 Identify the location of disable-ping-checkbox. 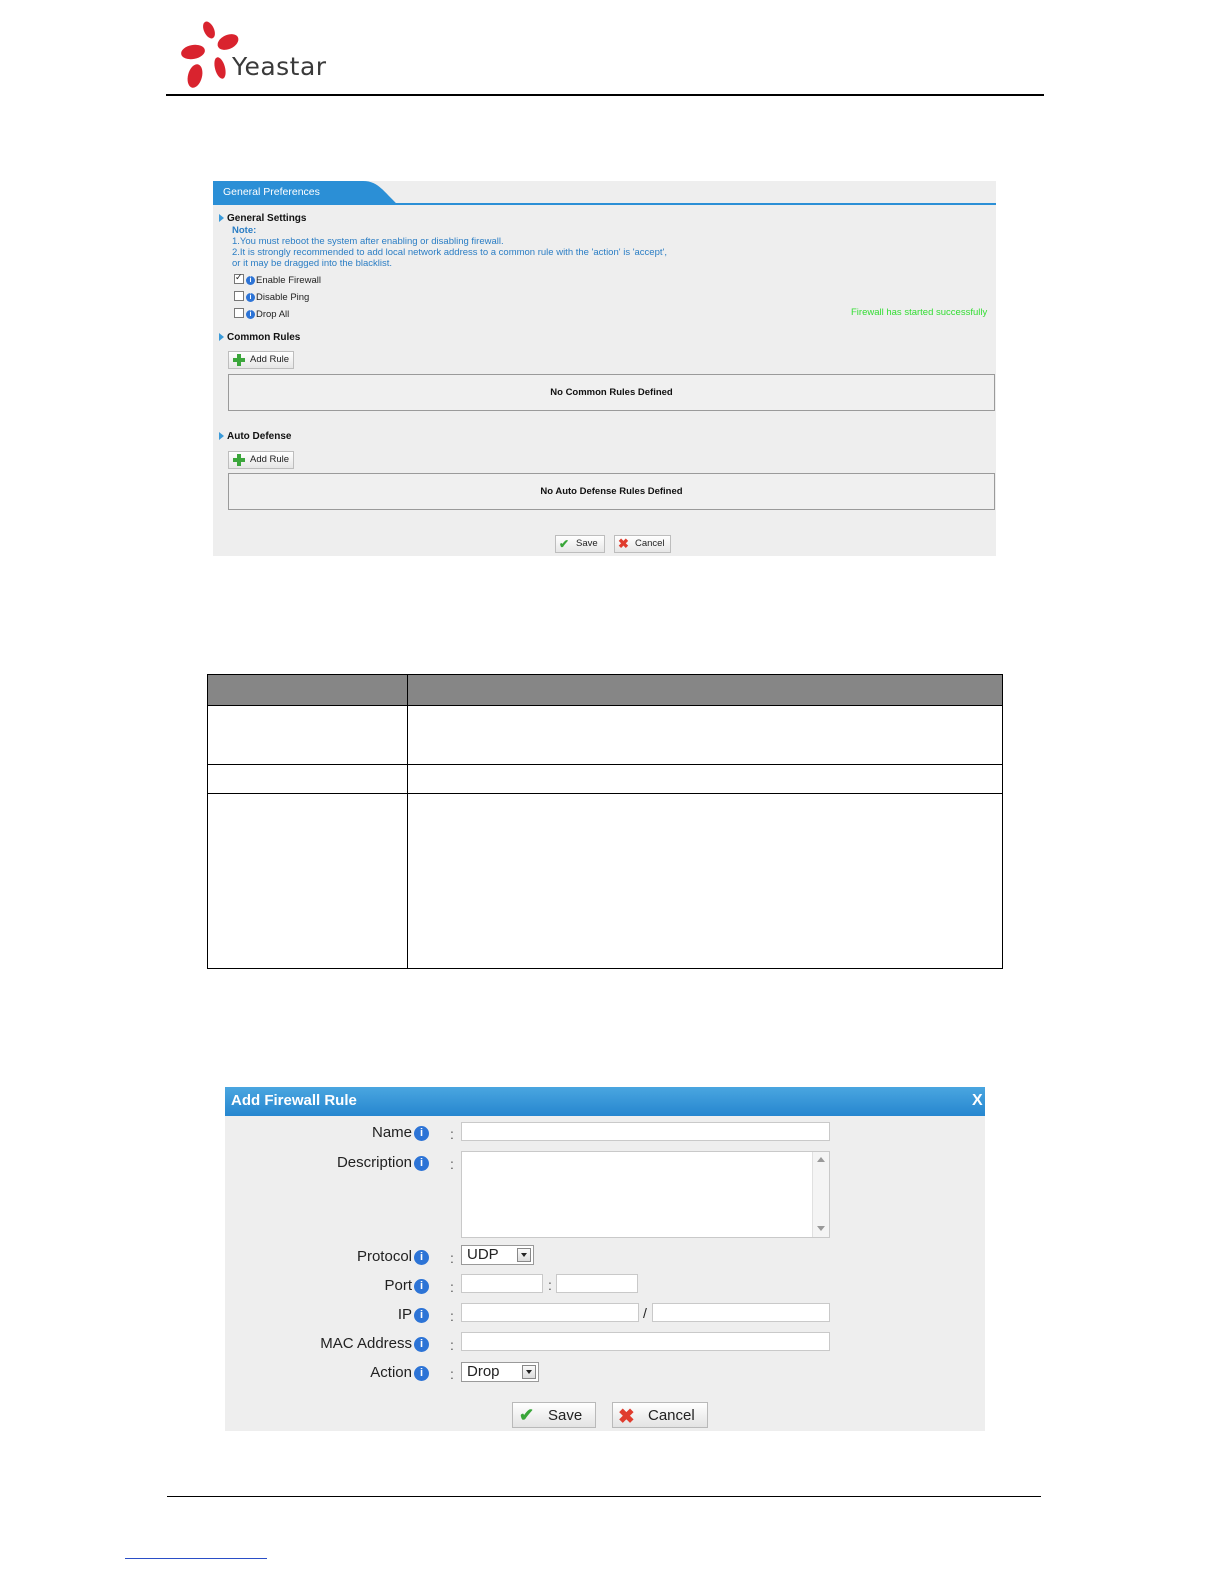
(239, 296).